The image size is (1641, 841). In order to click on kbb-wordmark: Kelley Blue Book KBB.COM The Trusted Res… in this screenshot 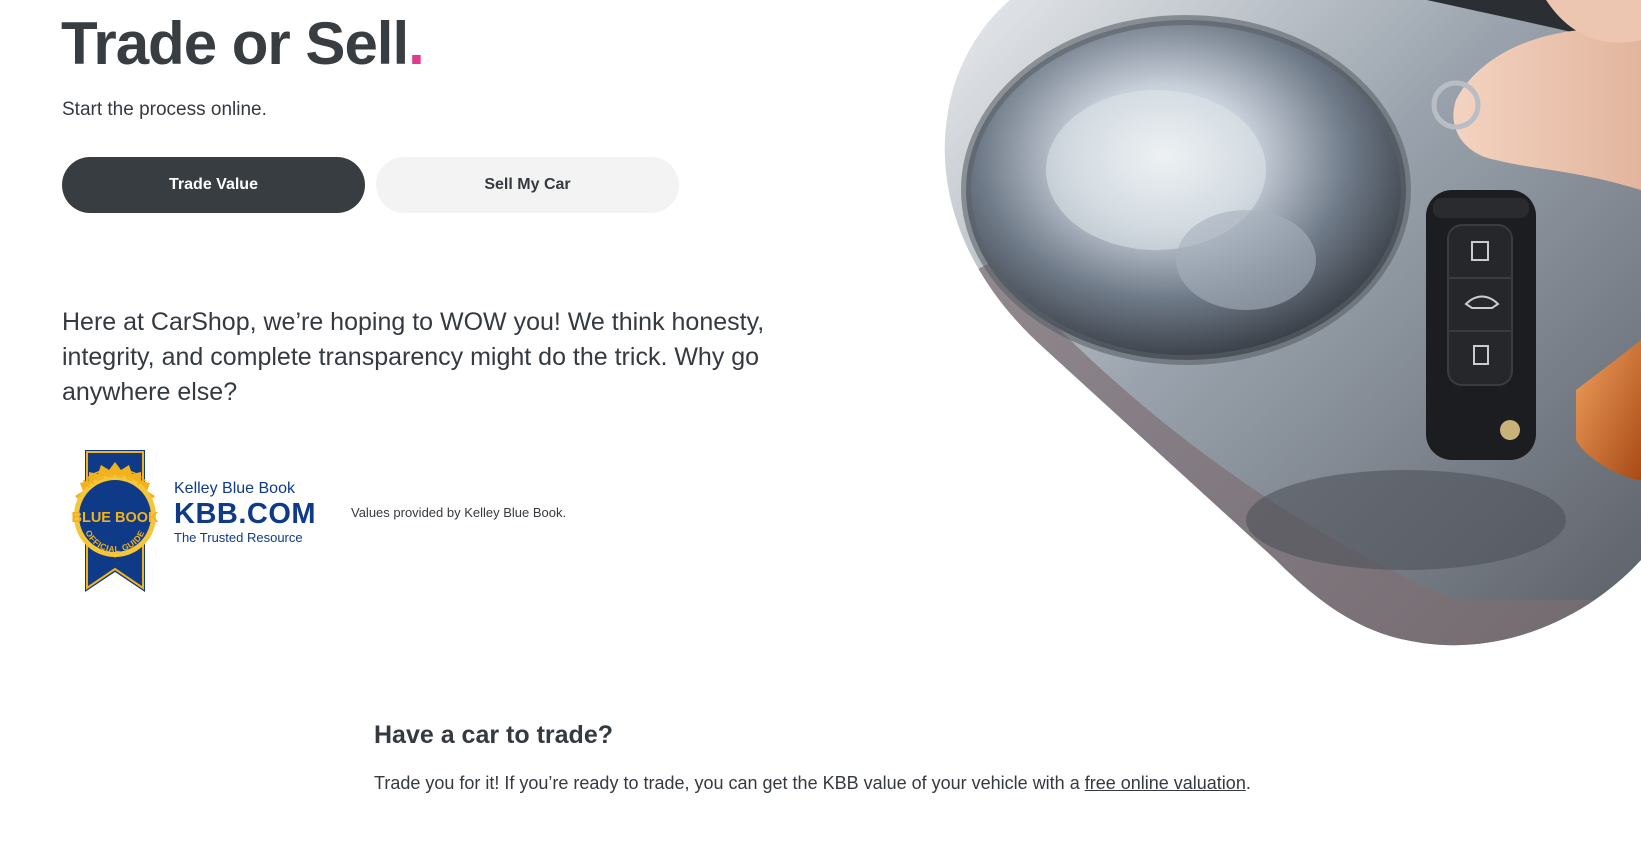, I will do `click(245, 513)`.